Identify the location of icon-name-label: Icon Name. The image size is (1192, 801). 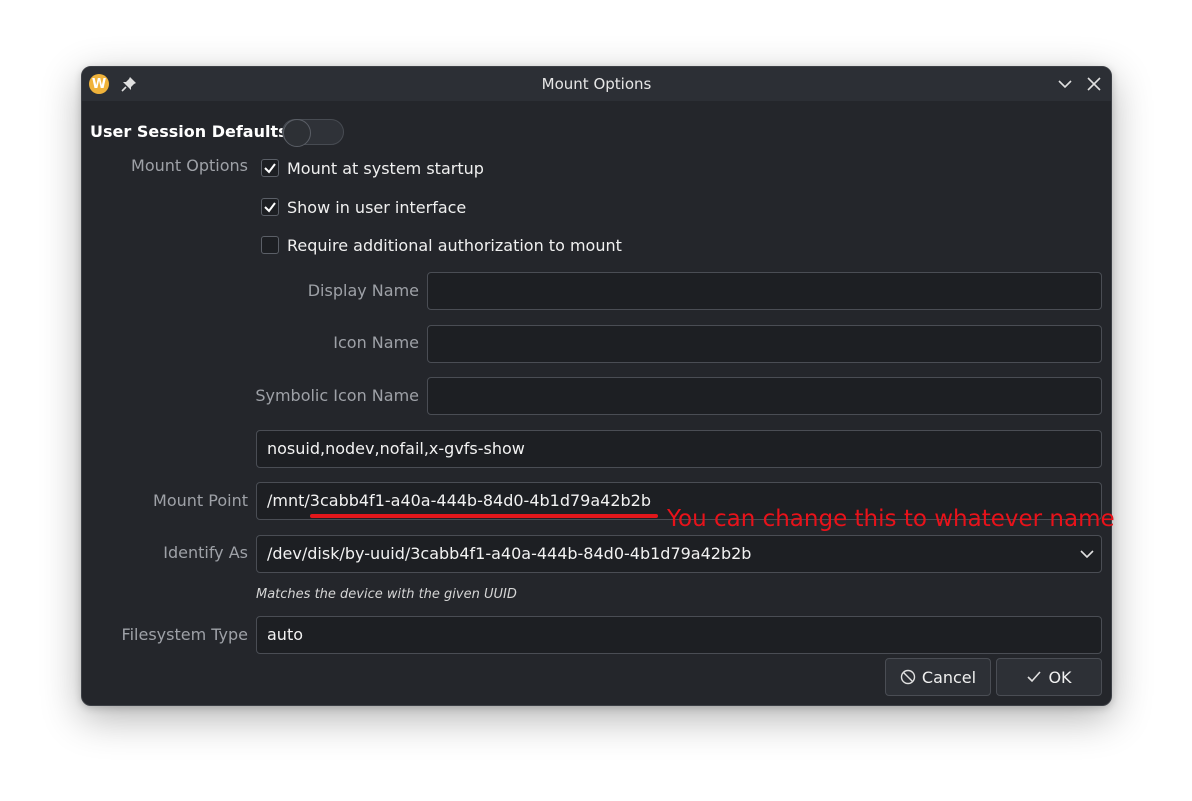
(376, 342).